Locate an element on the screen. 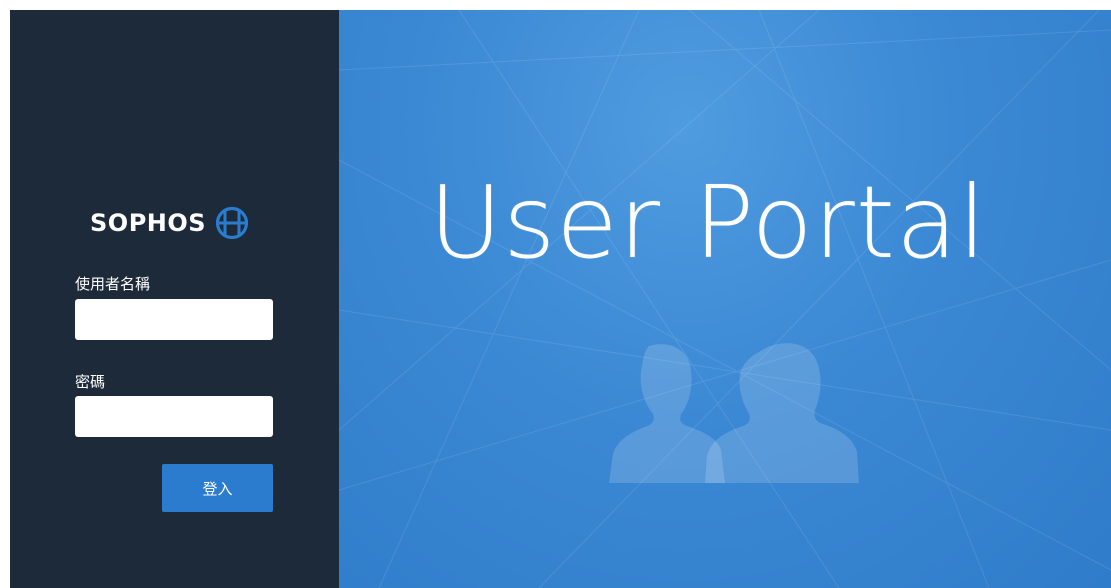 This screenshot has width=1111, height=588. sophos-logo: SOPHOS is located at coordinates (169, 223).